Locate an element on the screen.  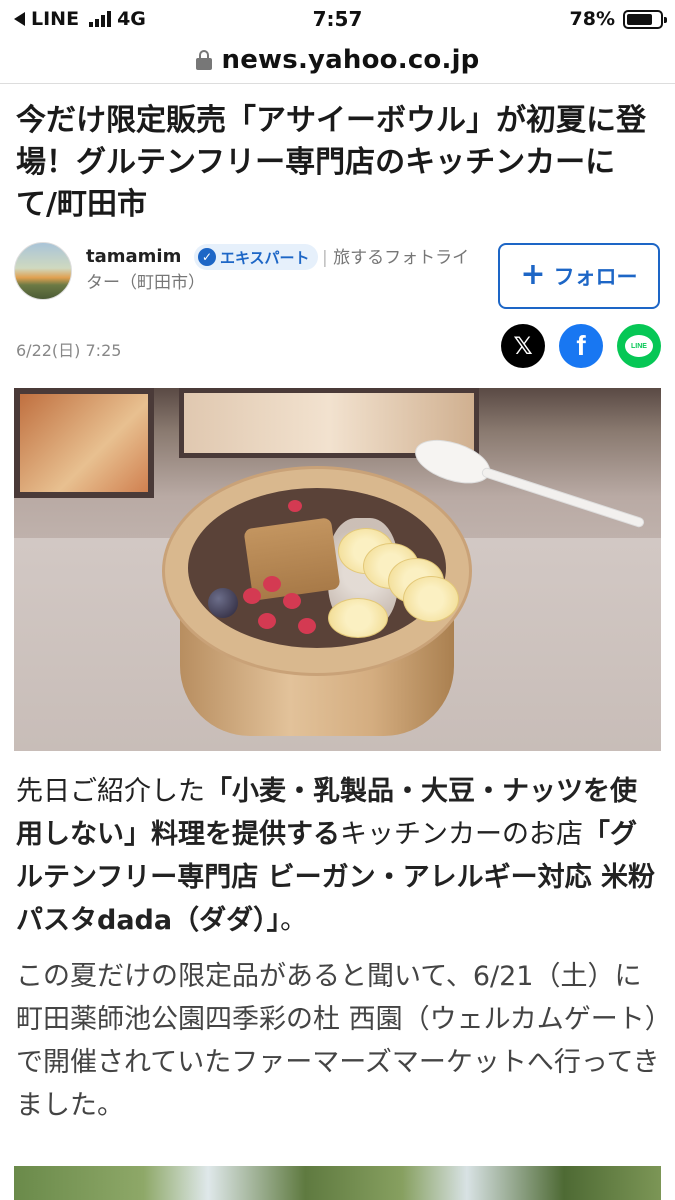
paragraph-text: 。 is located at coordinates (294, 920).